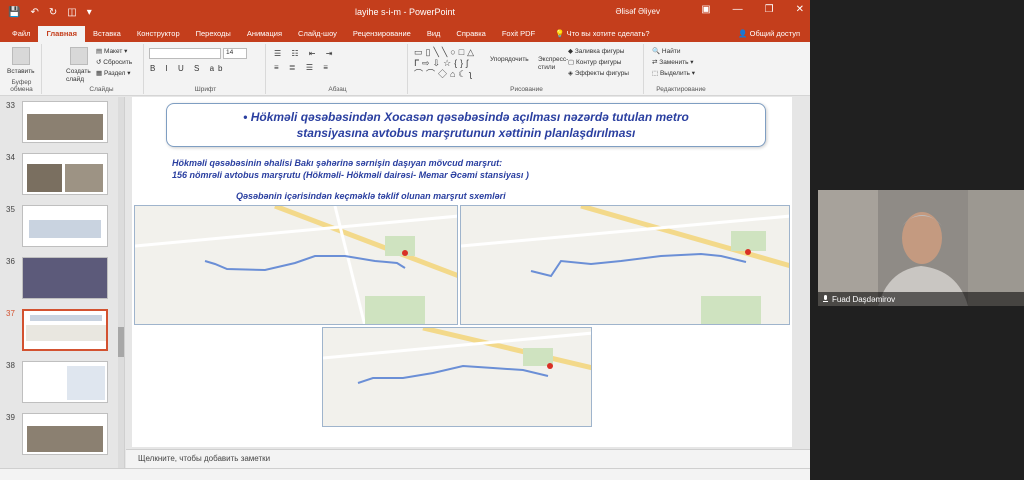 This screenshot has height=480, width=1024. Describe the element at coordinates (21, 34) in the screenshot. I see `tab-file: Файл` at that location.